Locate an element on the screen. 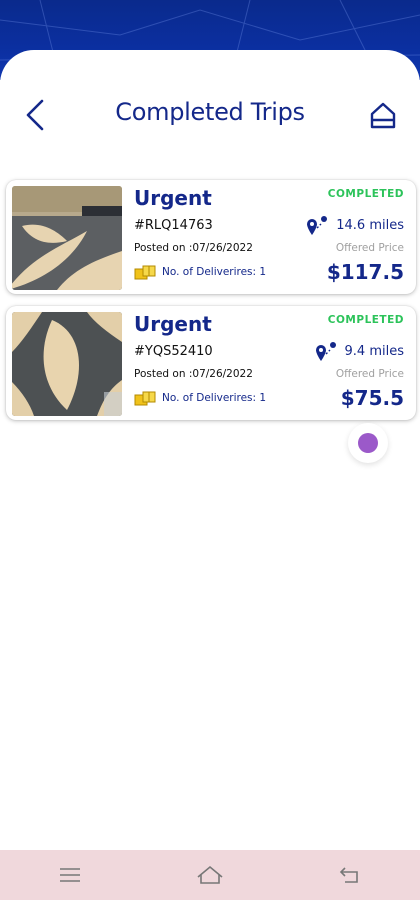 The width and height of the screenshot is (420, 900). trip-order-id: #YQS52410 is located at coordinates (173, 351).